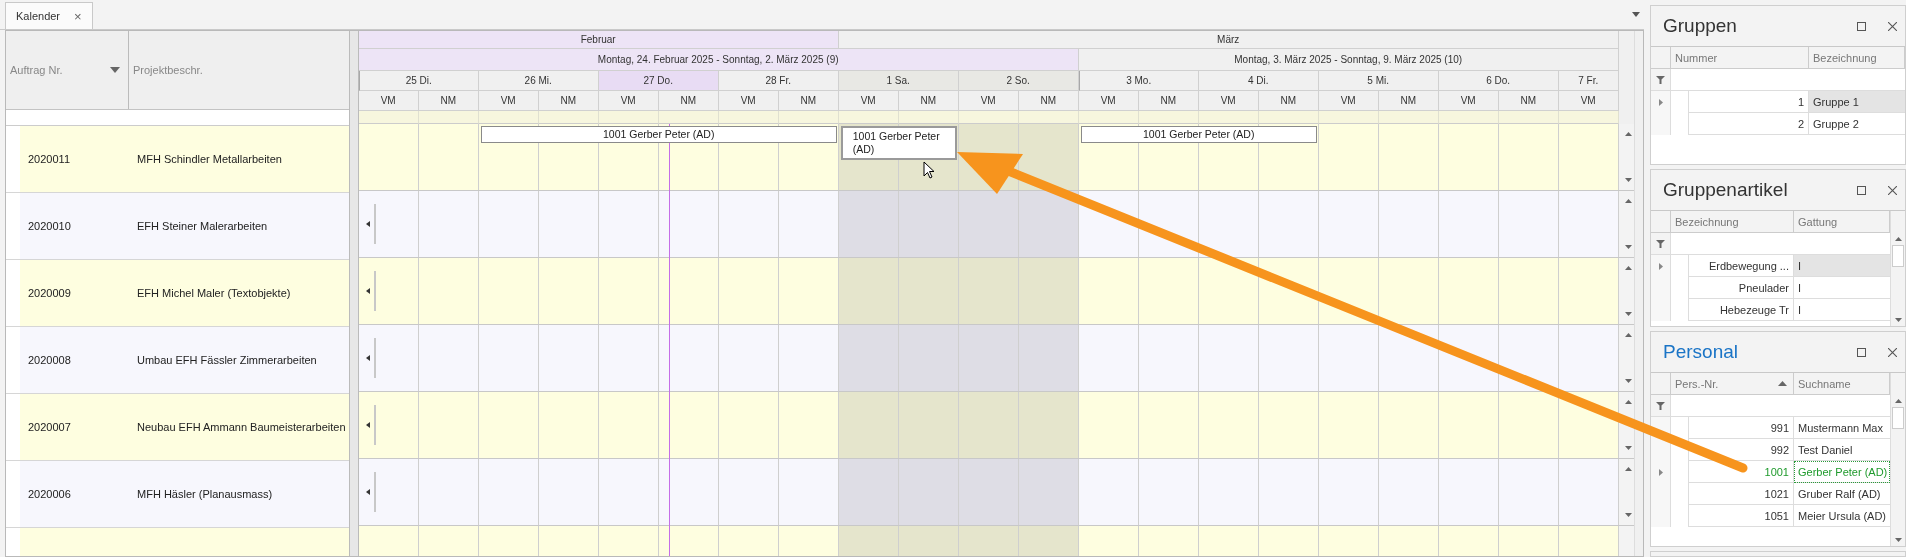 The image size is (1906, 557). I want to click on project-name: EFH Michel Maler (Textobjekte), so click(213, 293).